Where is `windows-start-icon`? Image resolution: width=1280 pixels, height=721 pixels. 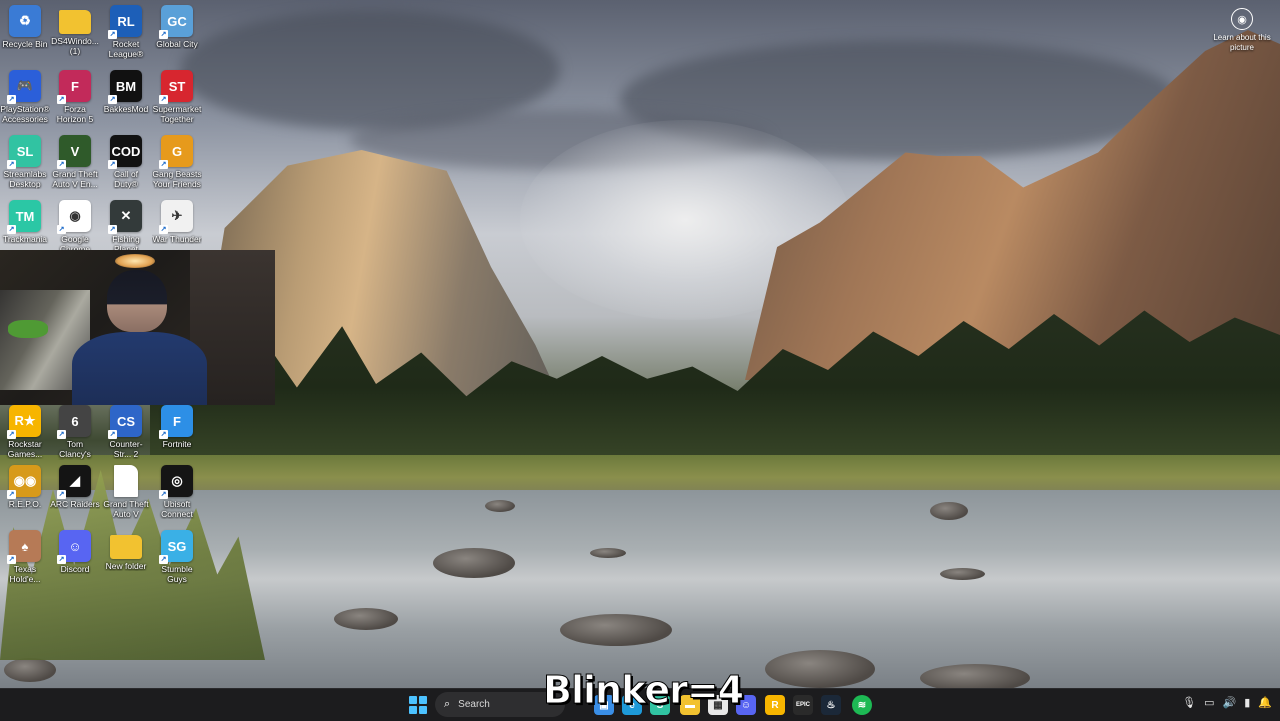
windows-start-icon is located at coordinates (418, 705).